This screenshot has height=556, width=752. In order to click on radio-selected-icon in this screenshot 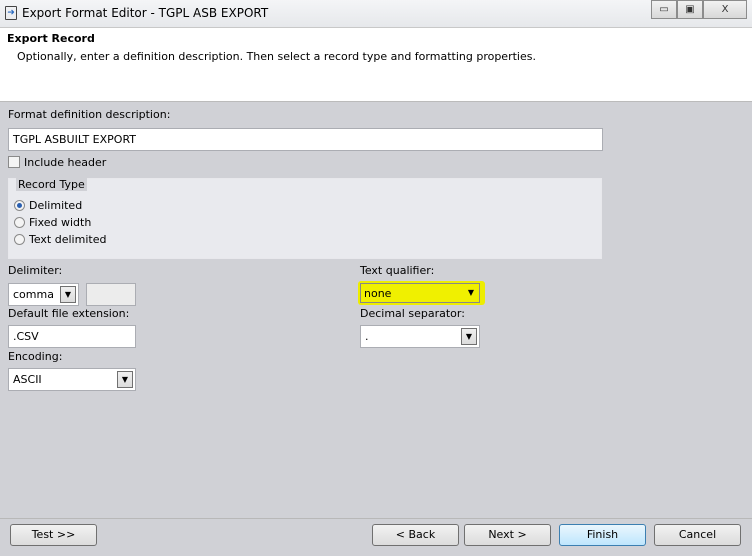, I will do `click(19, 205)`.